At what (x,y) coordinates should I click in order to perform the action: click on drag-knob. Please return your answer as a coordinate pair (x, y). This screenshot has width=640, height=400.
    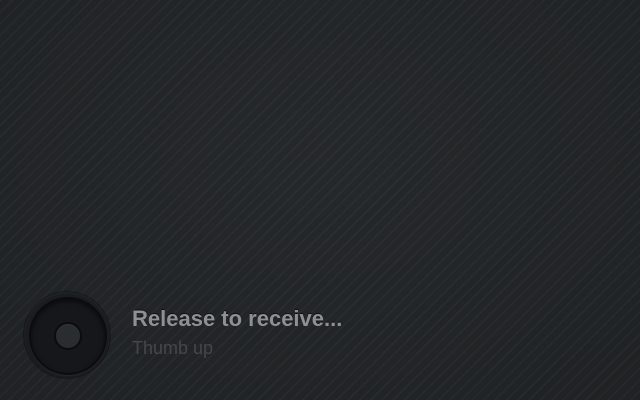
    Looking at the image, I should click on (67, 335).